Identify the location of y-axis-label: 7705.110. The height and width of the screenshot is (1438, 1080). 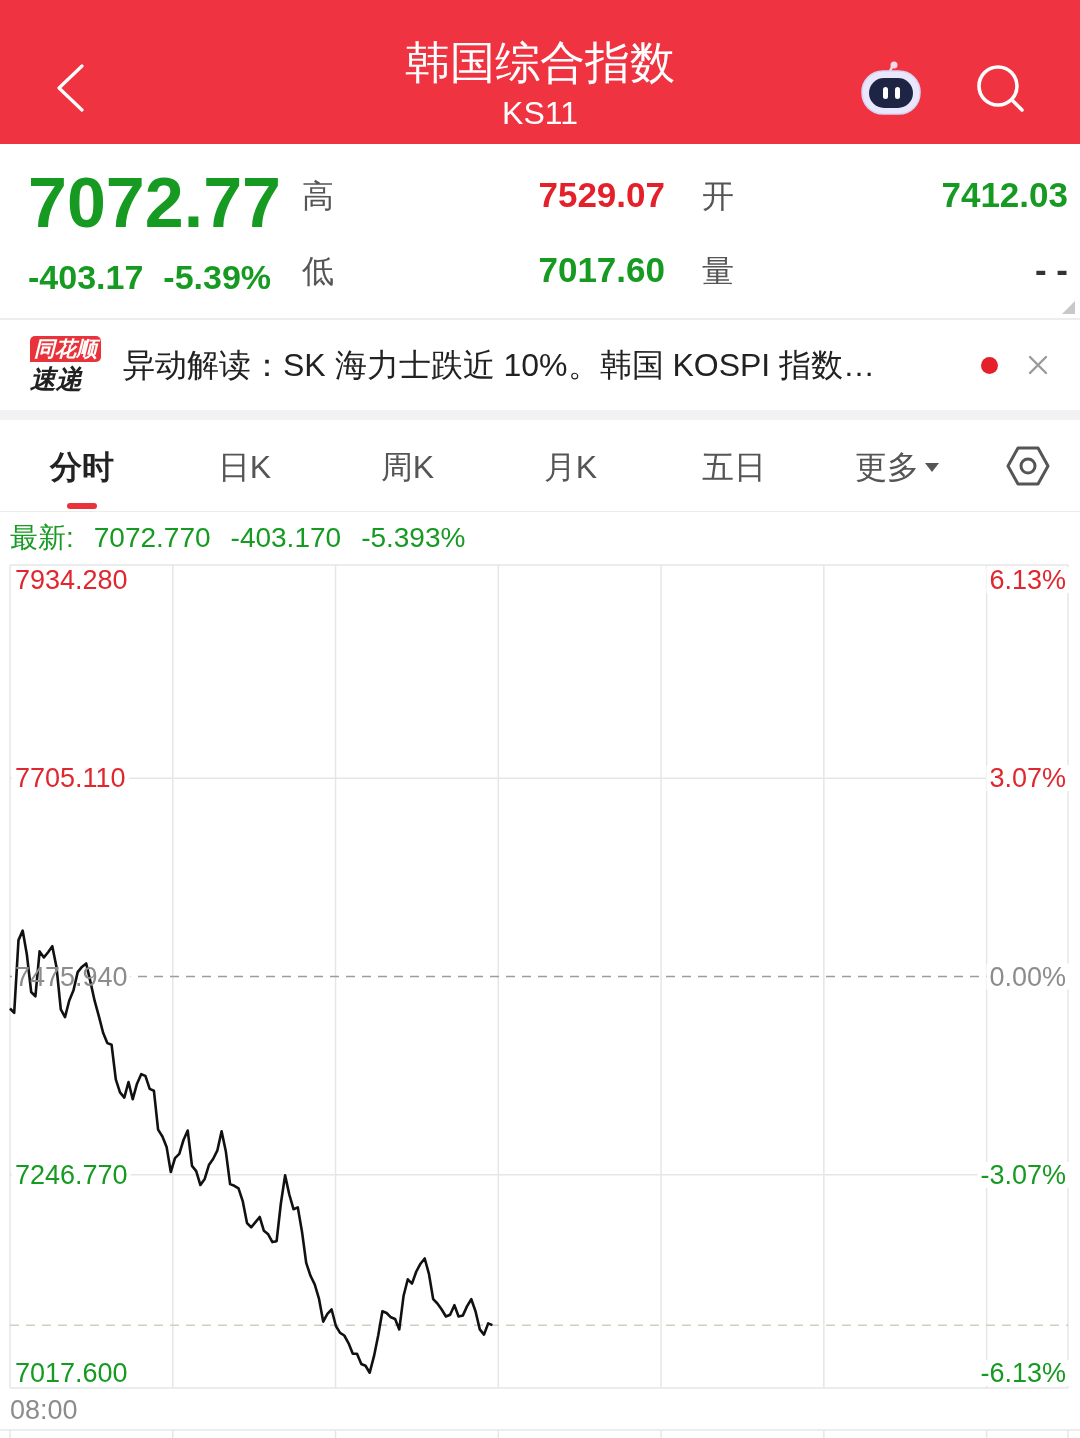
(70, 778).